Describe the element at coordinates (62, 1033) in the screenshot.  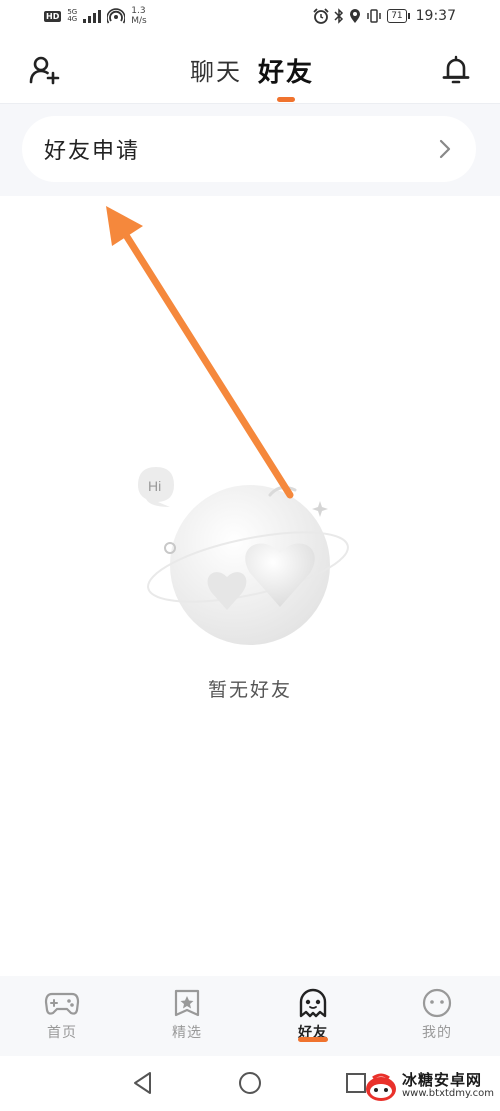
I see `nav-home-label: 首页` at that location.